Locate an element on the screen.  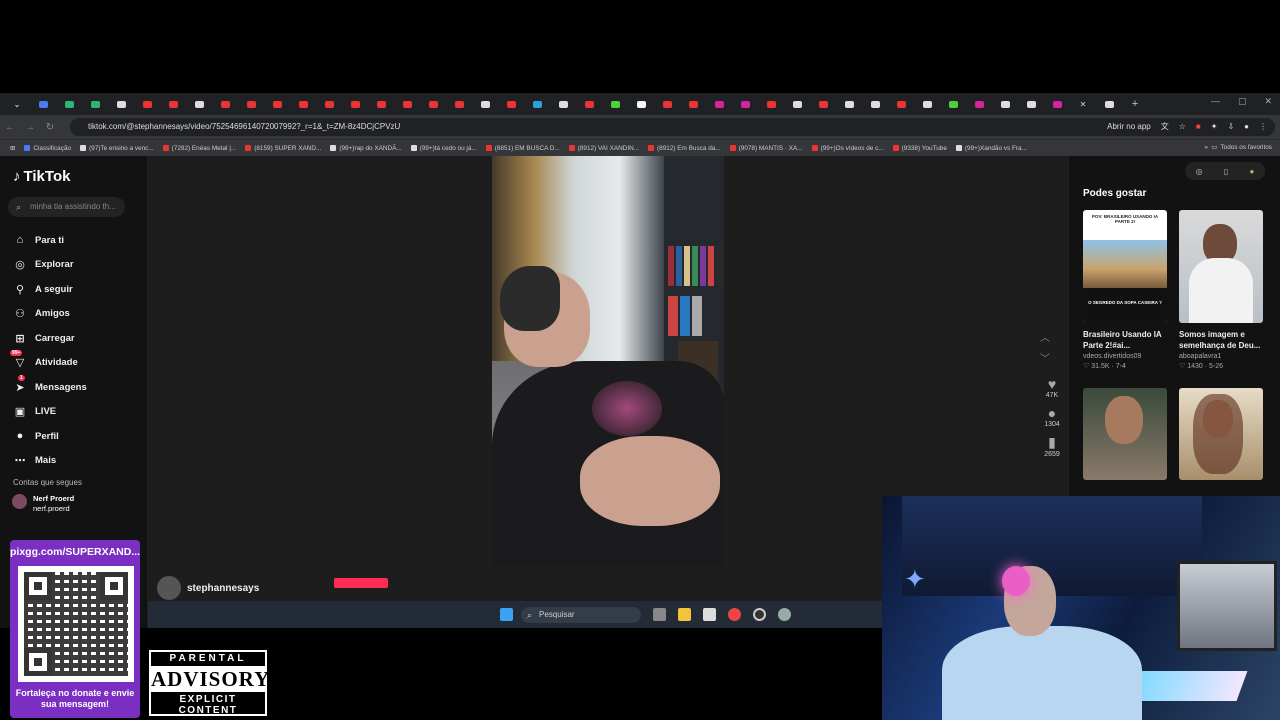
sidebar-item-carregar: ⊞ Carregar is located at coordinates (49, 338).